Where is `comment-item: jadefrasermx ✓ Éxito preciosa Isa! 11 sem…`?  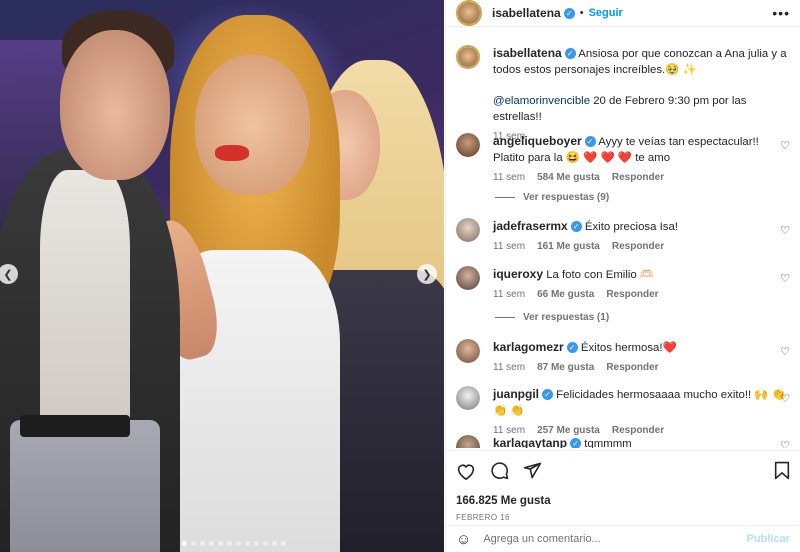 comment-item: jadefrasermx ✓ Éxito preciosa Isa! 11 sem… is located at coordinates (624, 235).